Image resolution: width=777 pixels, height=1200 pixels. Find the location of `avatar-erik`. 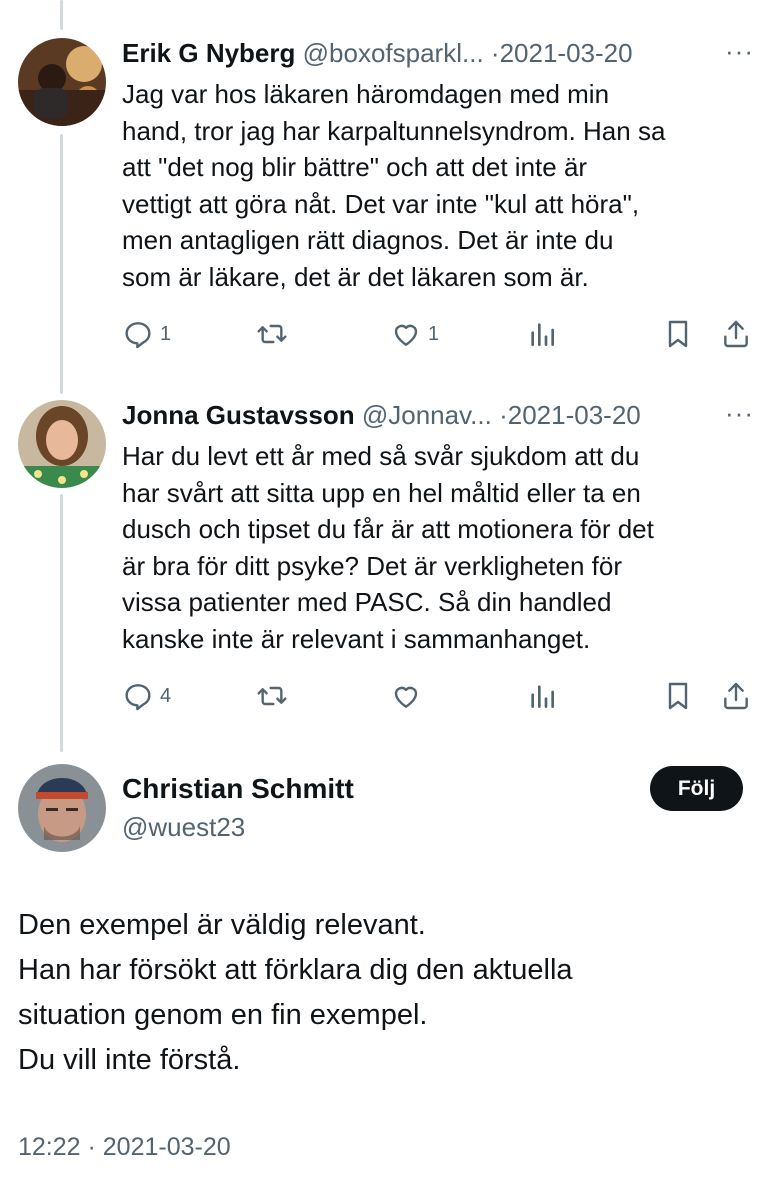

avatar-erik is located at coordinates (62, 82).